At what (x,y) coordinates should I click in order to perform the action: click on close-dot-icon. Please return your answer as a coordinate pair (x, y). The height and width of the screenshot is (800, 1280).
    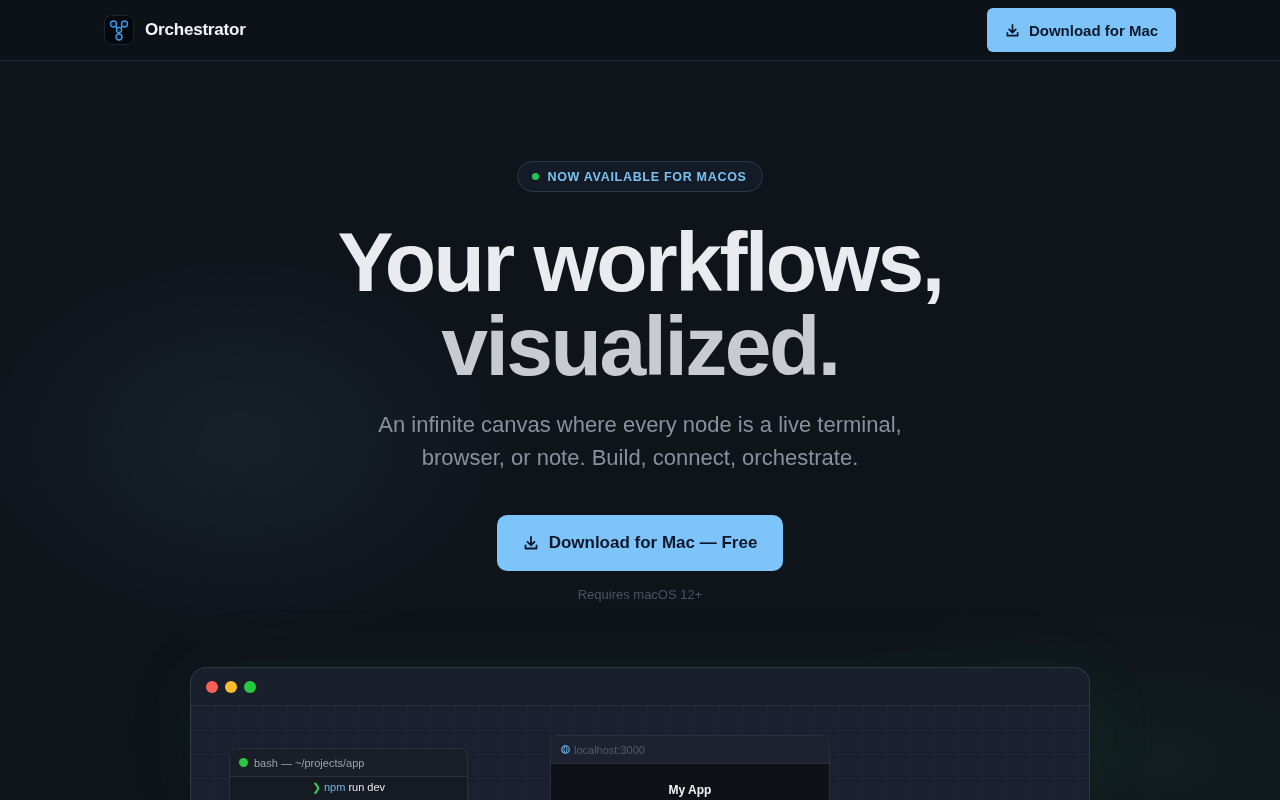
    Looking at the image, I should click on (212, 686).